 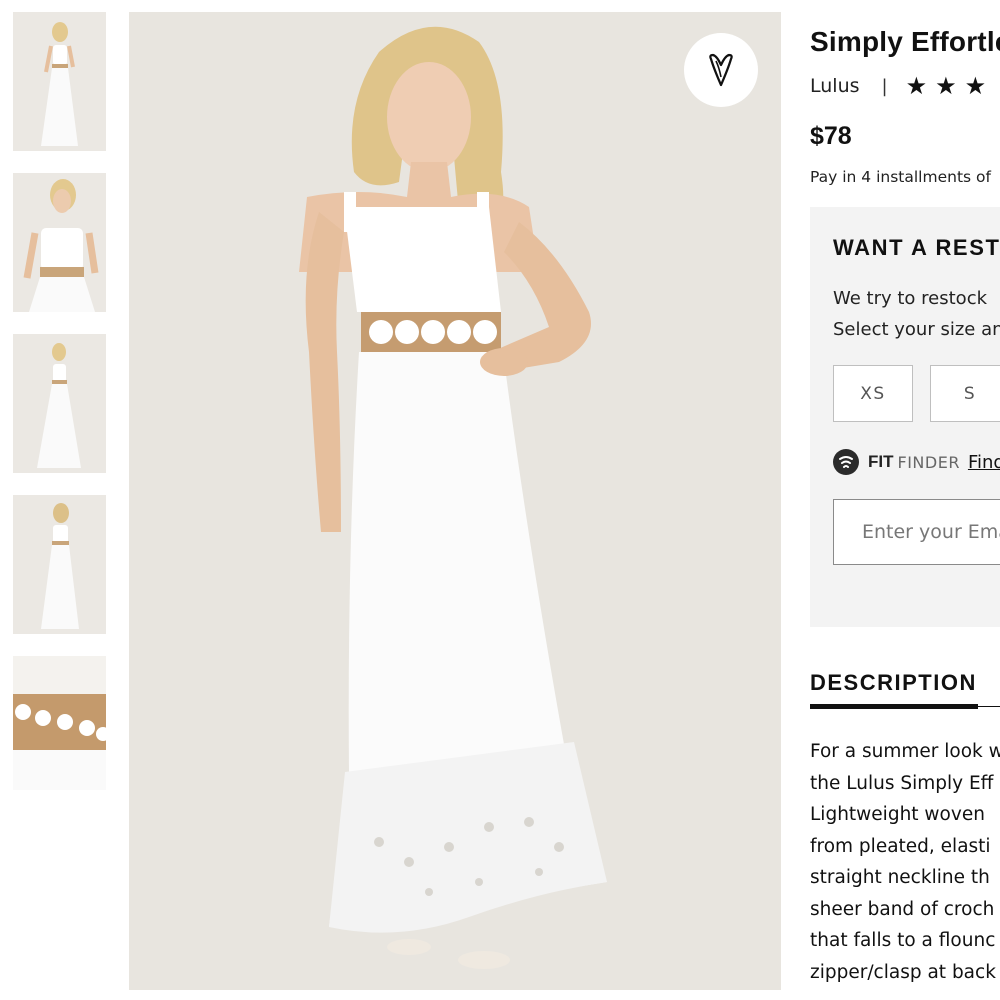 I want to click on thumbnail-detail, so click(x=59, y=723).